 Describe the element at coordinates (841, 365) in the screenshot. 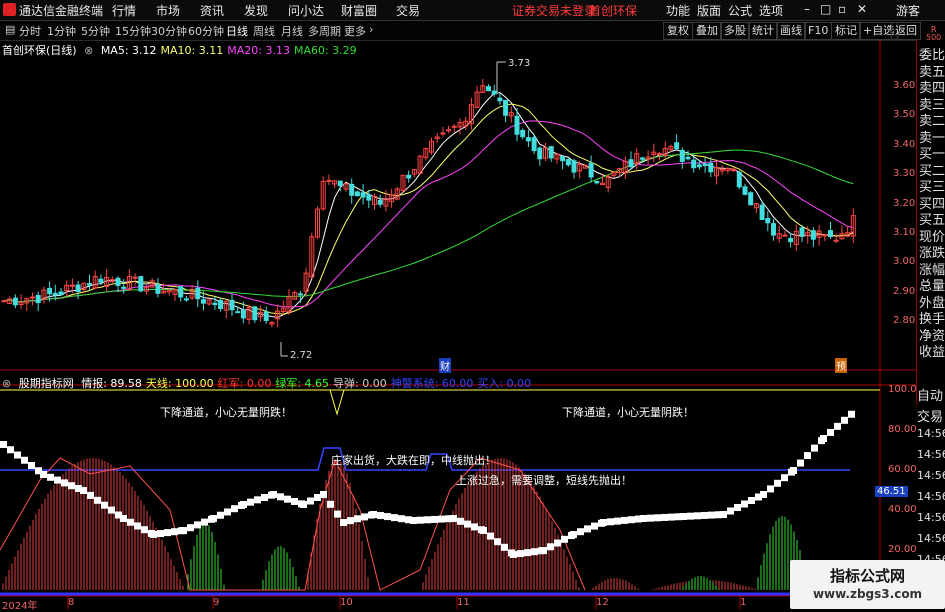

I see `forecast-marker: 预` at that location.